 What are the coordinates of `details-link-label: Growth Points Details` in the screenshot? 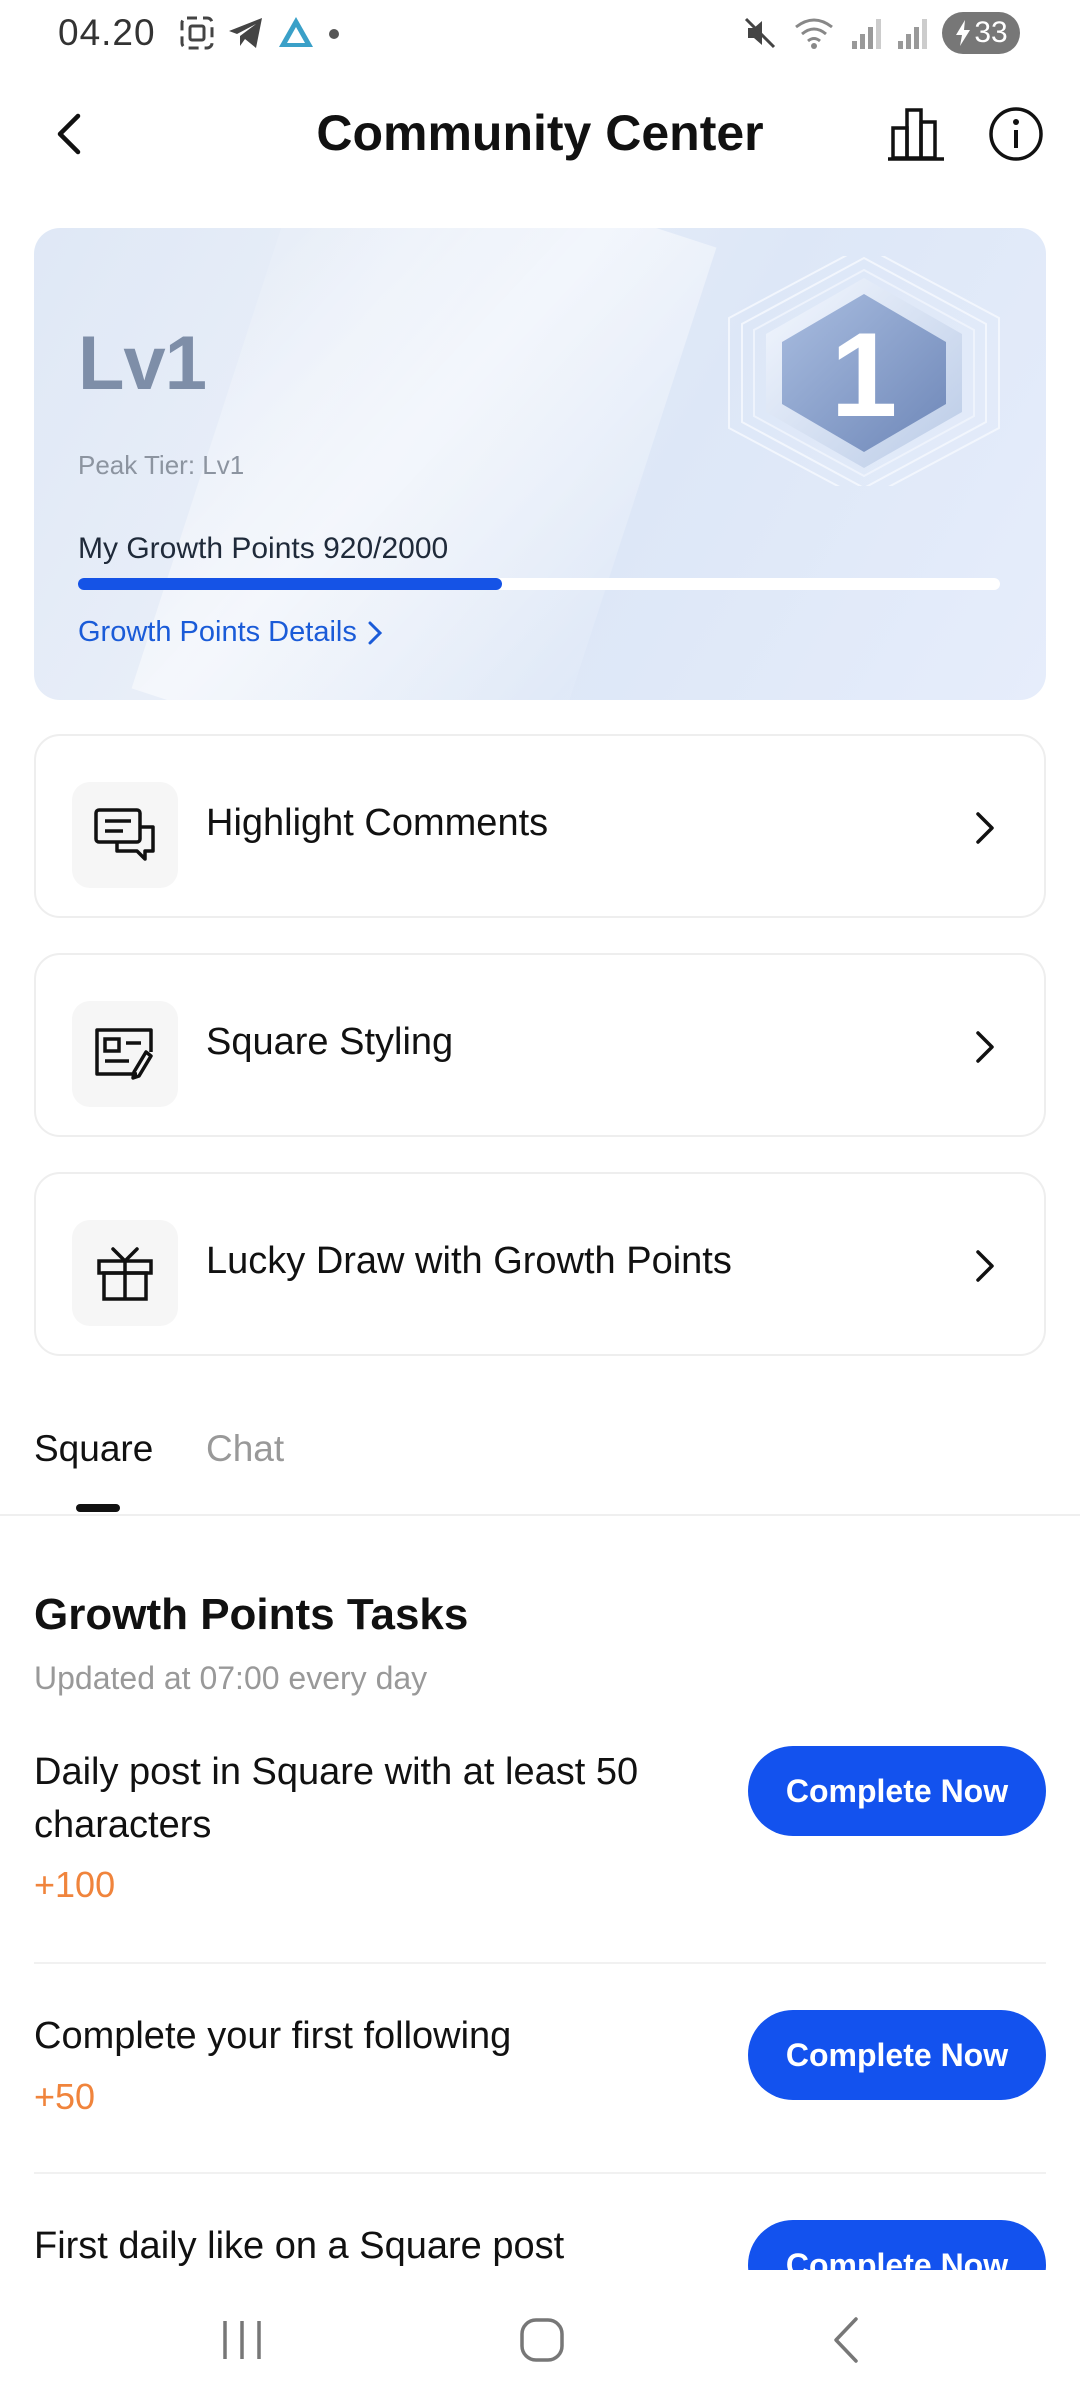 It's located at (217, 632).